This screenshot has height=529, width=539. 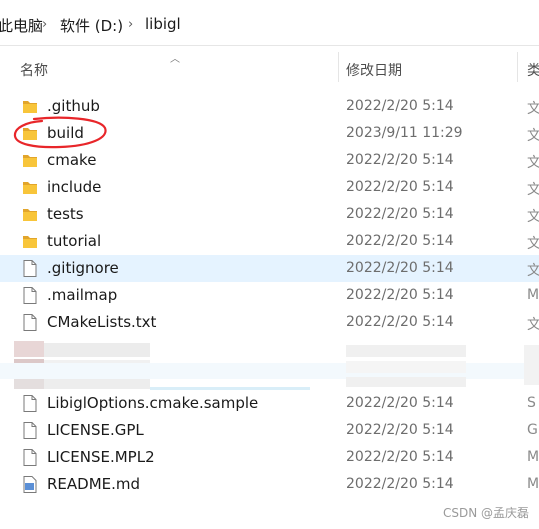 I want to click on file-row: .mailmap 2022/2/20 5:14 M, so click(x=269, y=295).